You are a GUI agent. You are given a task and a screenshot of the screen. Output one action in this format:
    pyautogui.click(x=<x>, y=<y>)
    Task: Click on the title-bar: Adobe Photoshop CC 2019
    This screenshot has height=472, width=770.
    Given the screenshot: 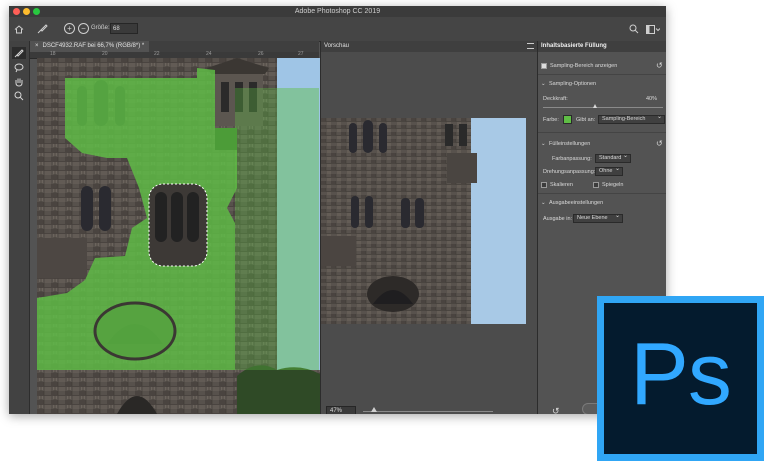 What is the action you would take?
    pyautogui.click(x=337, y=11)
    